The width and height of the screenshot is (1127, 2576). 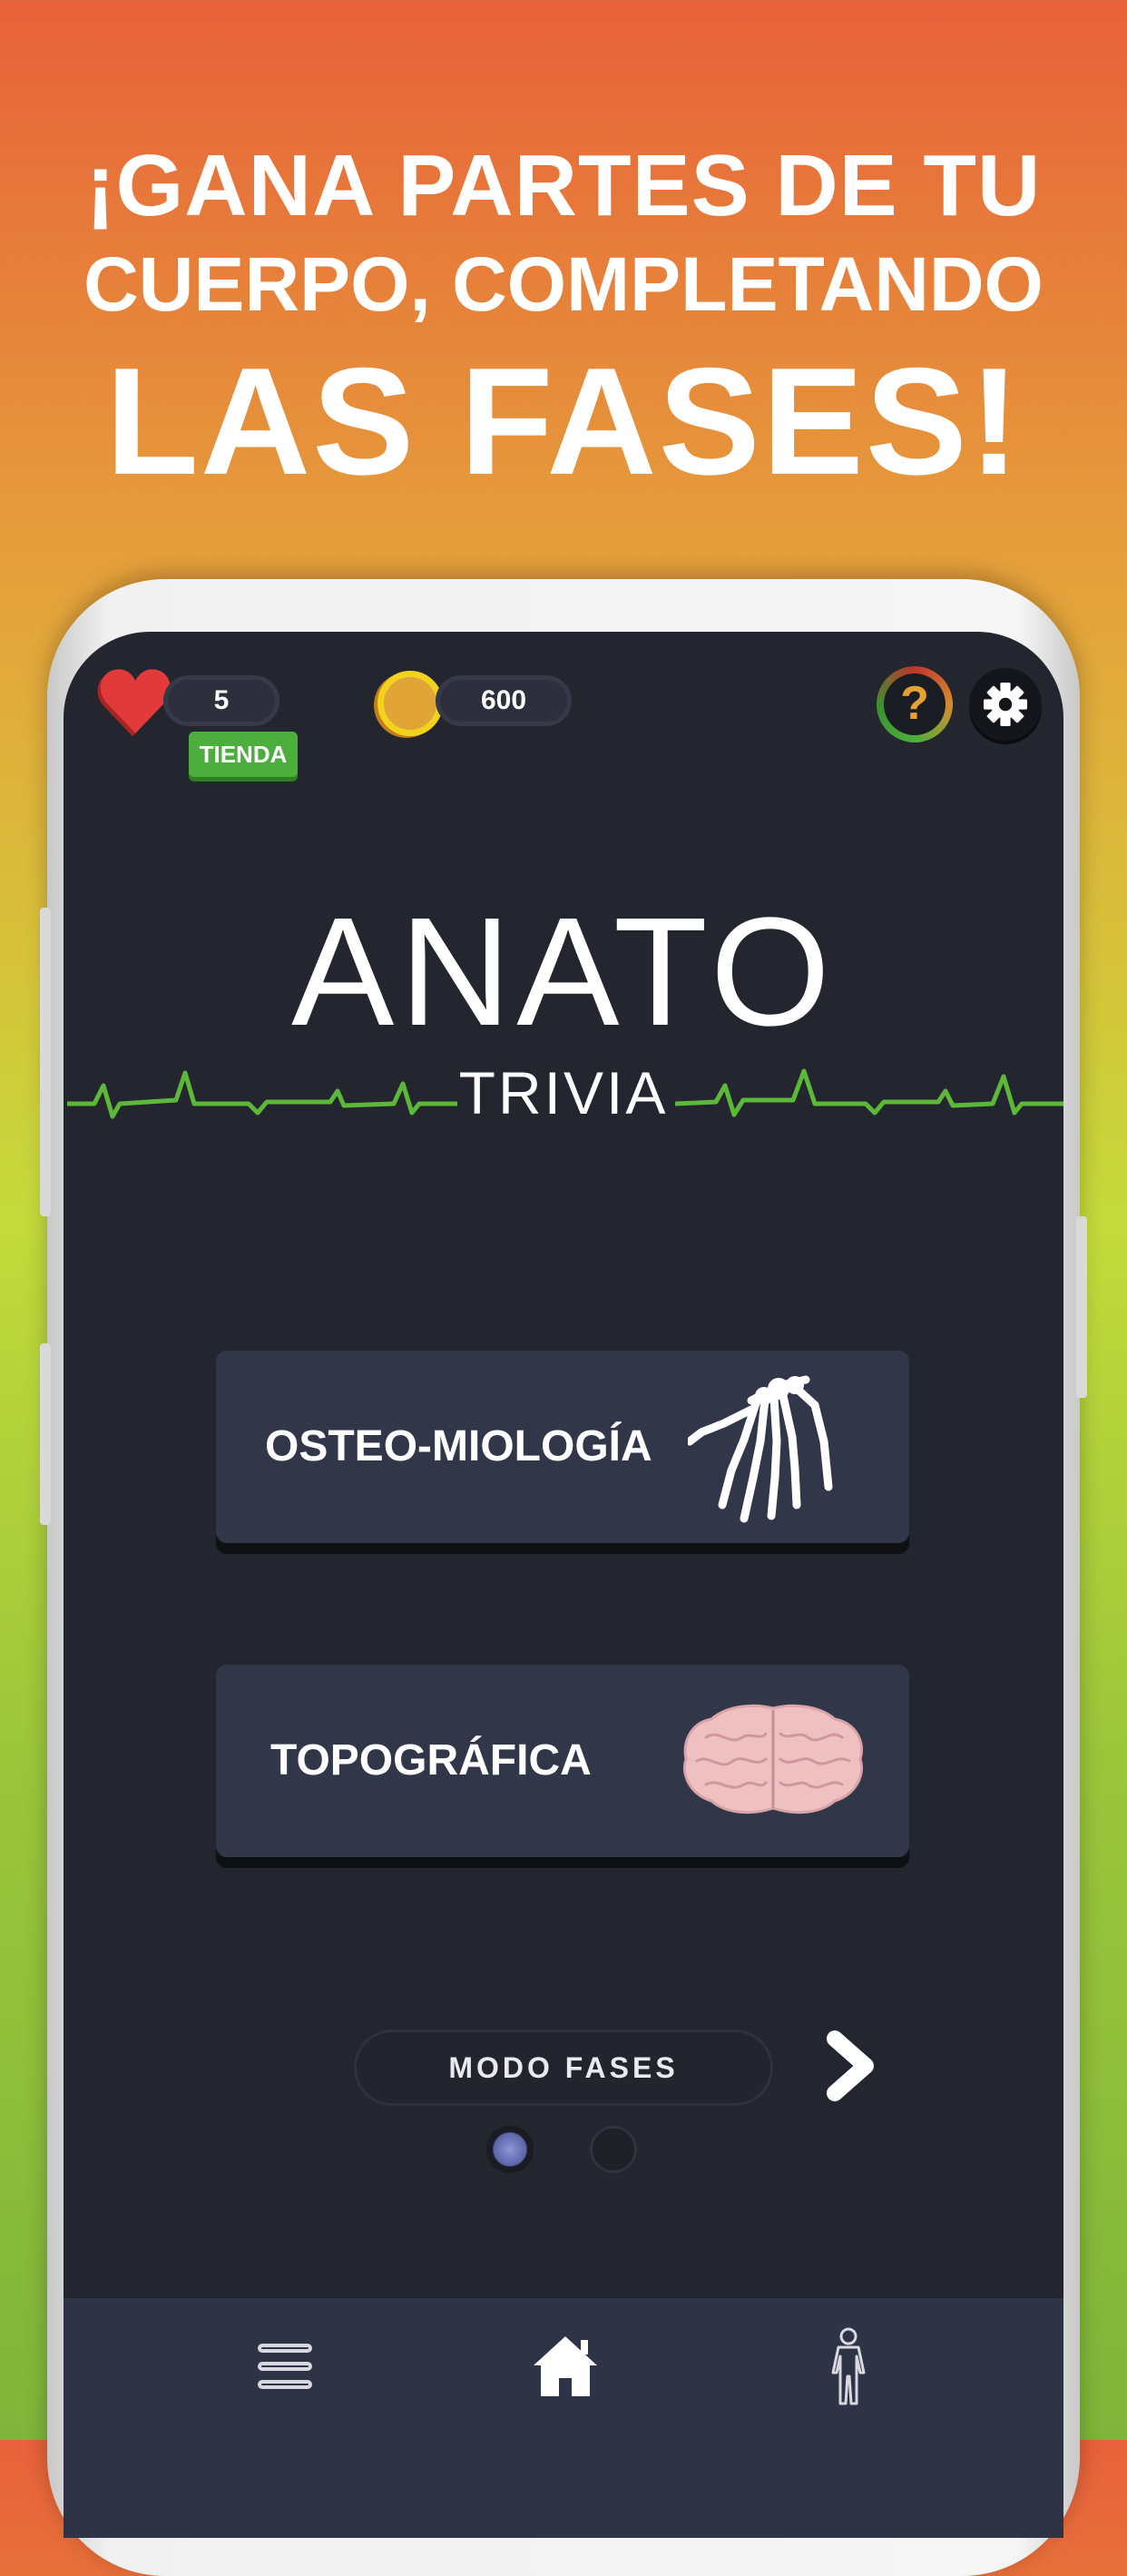 I want to click on menu-icon, so click(x=286, y=2366).